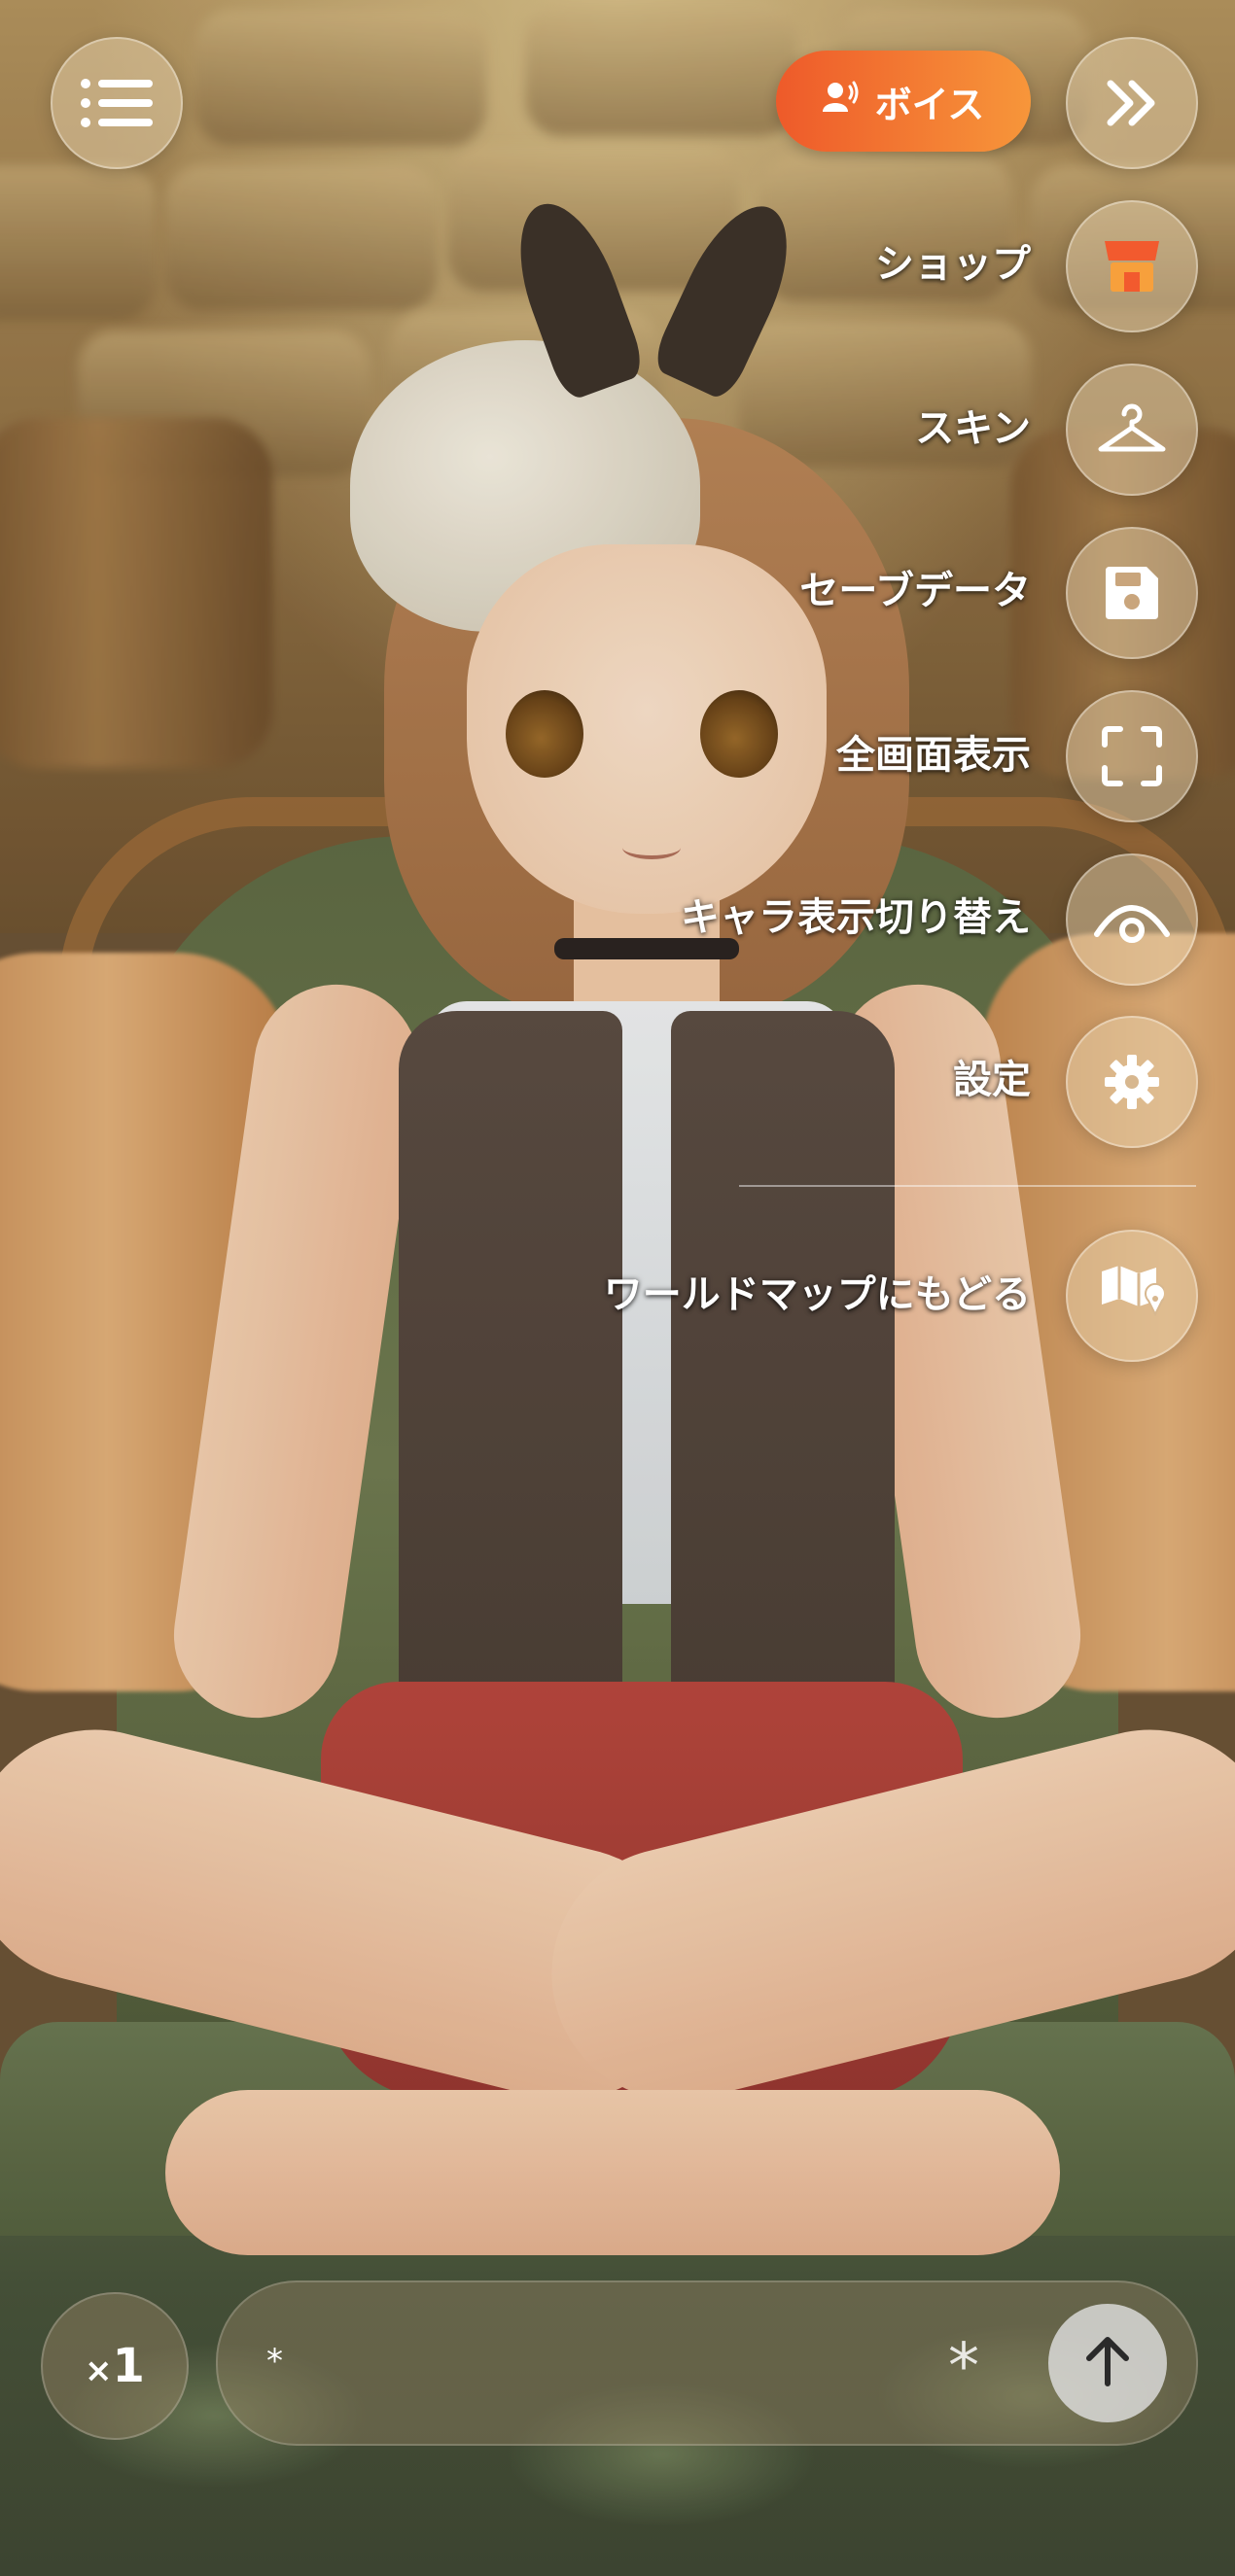  I want to click on chat-input, so click(558, 2361).